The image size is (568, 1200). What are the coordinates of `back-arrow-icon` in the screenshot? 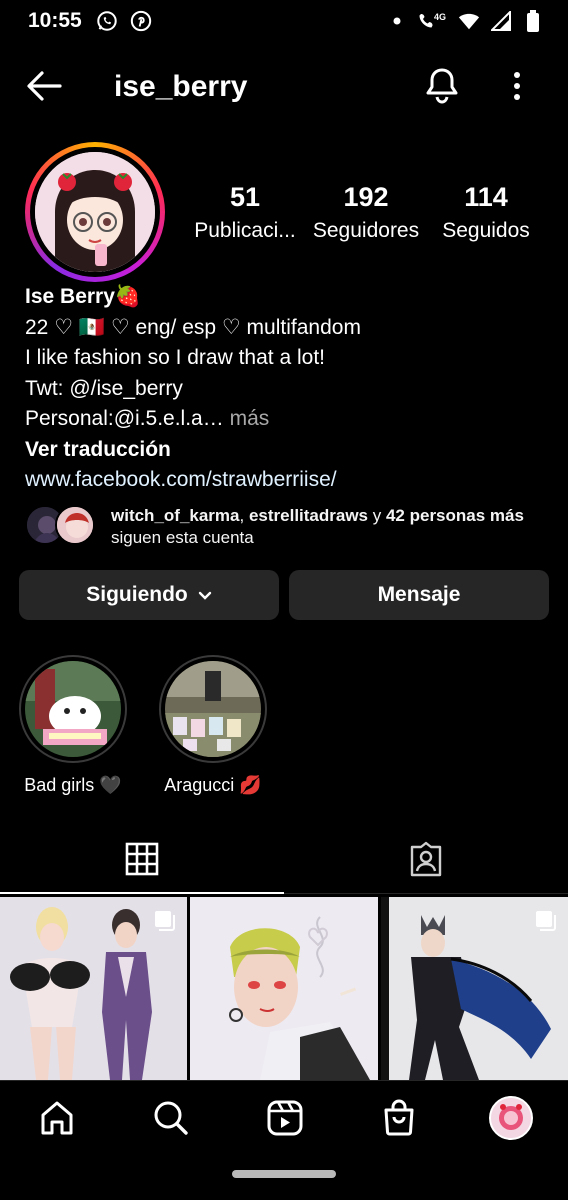 It's located at (44, 86).